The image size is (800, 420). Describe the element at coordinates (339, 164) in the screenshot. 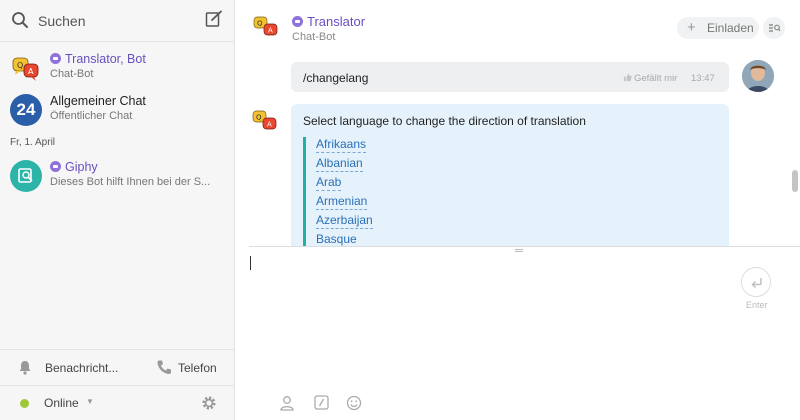

I see `language-option: Albanian` at that location.